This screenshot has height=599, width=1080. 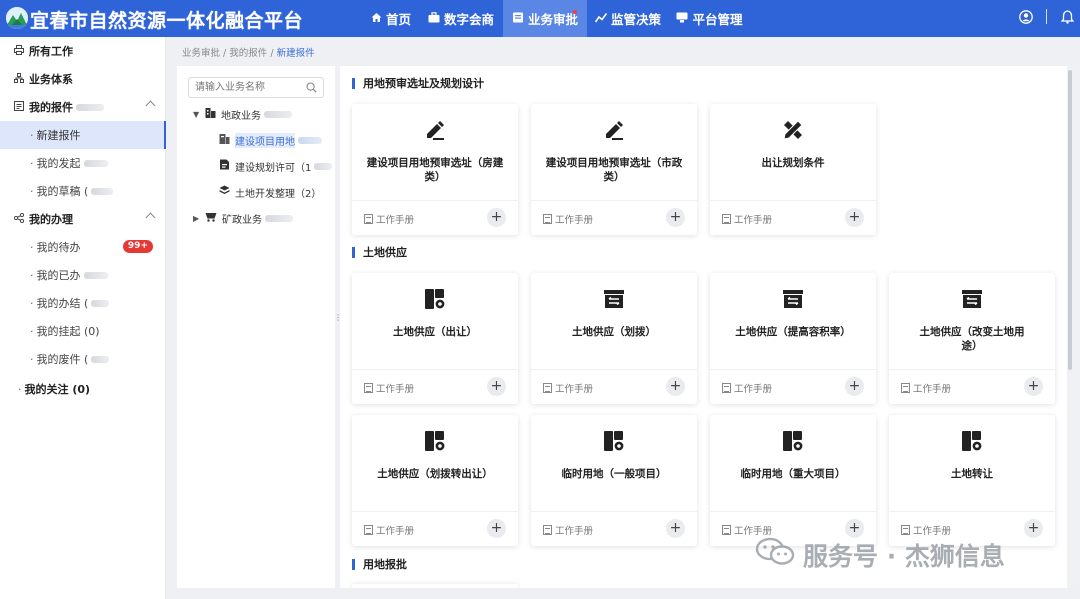 What do you see at coordinates (1070, 220) in the screenshot?
I see `scrollbar-thumb` at bounding box center [1070, 220].